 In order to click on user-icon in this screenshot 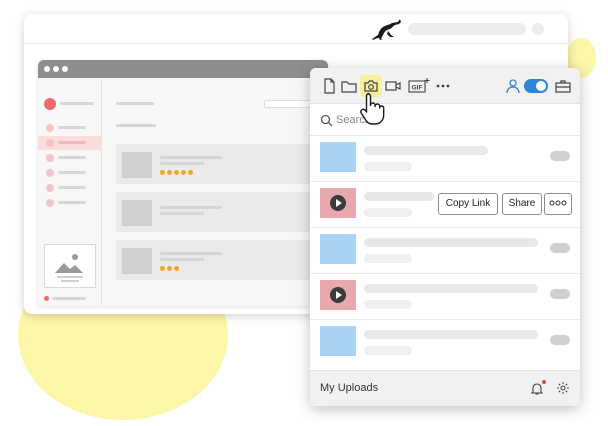, I will do `click(513, 86)`.